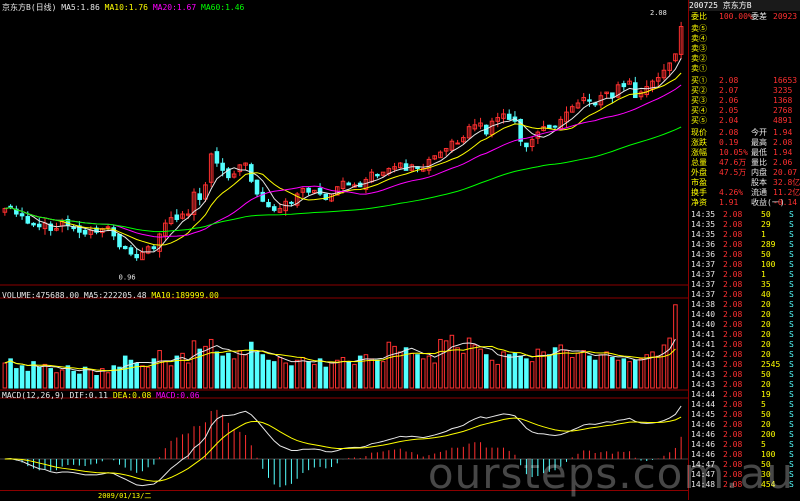  I want to click on quote-label: 卖①, so click(699, 68).